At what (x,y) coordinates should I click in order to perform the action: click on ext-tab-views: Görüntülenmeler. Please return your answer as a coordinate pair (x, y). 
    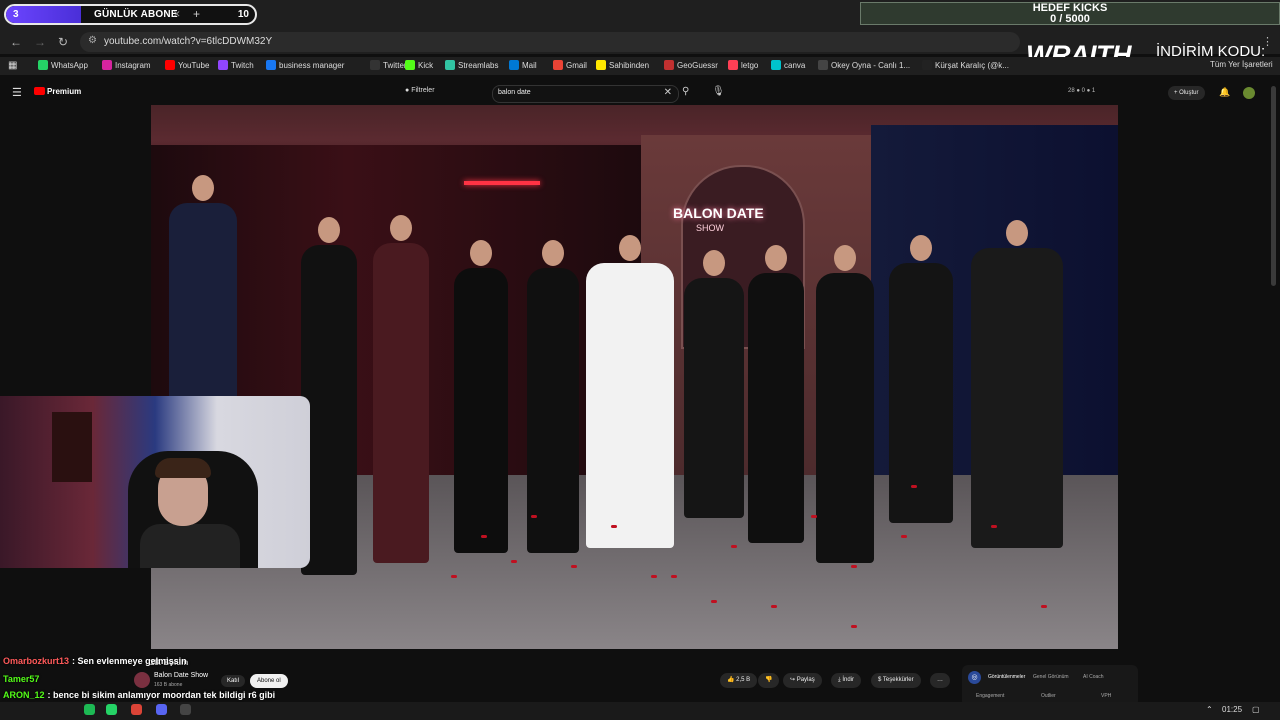
    Looking at the image, I should click on (1006, 677).